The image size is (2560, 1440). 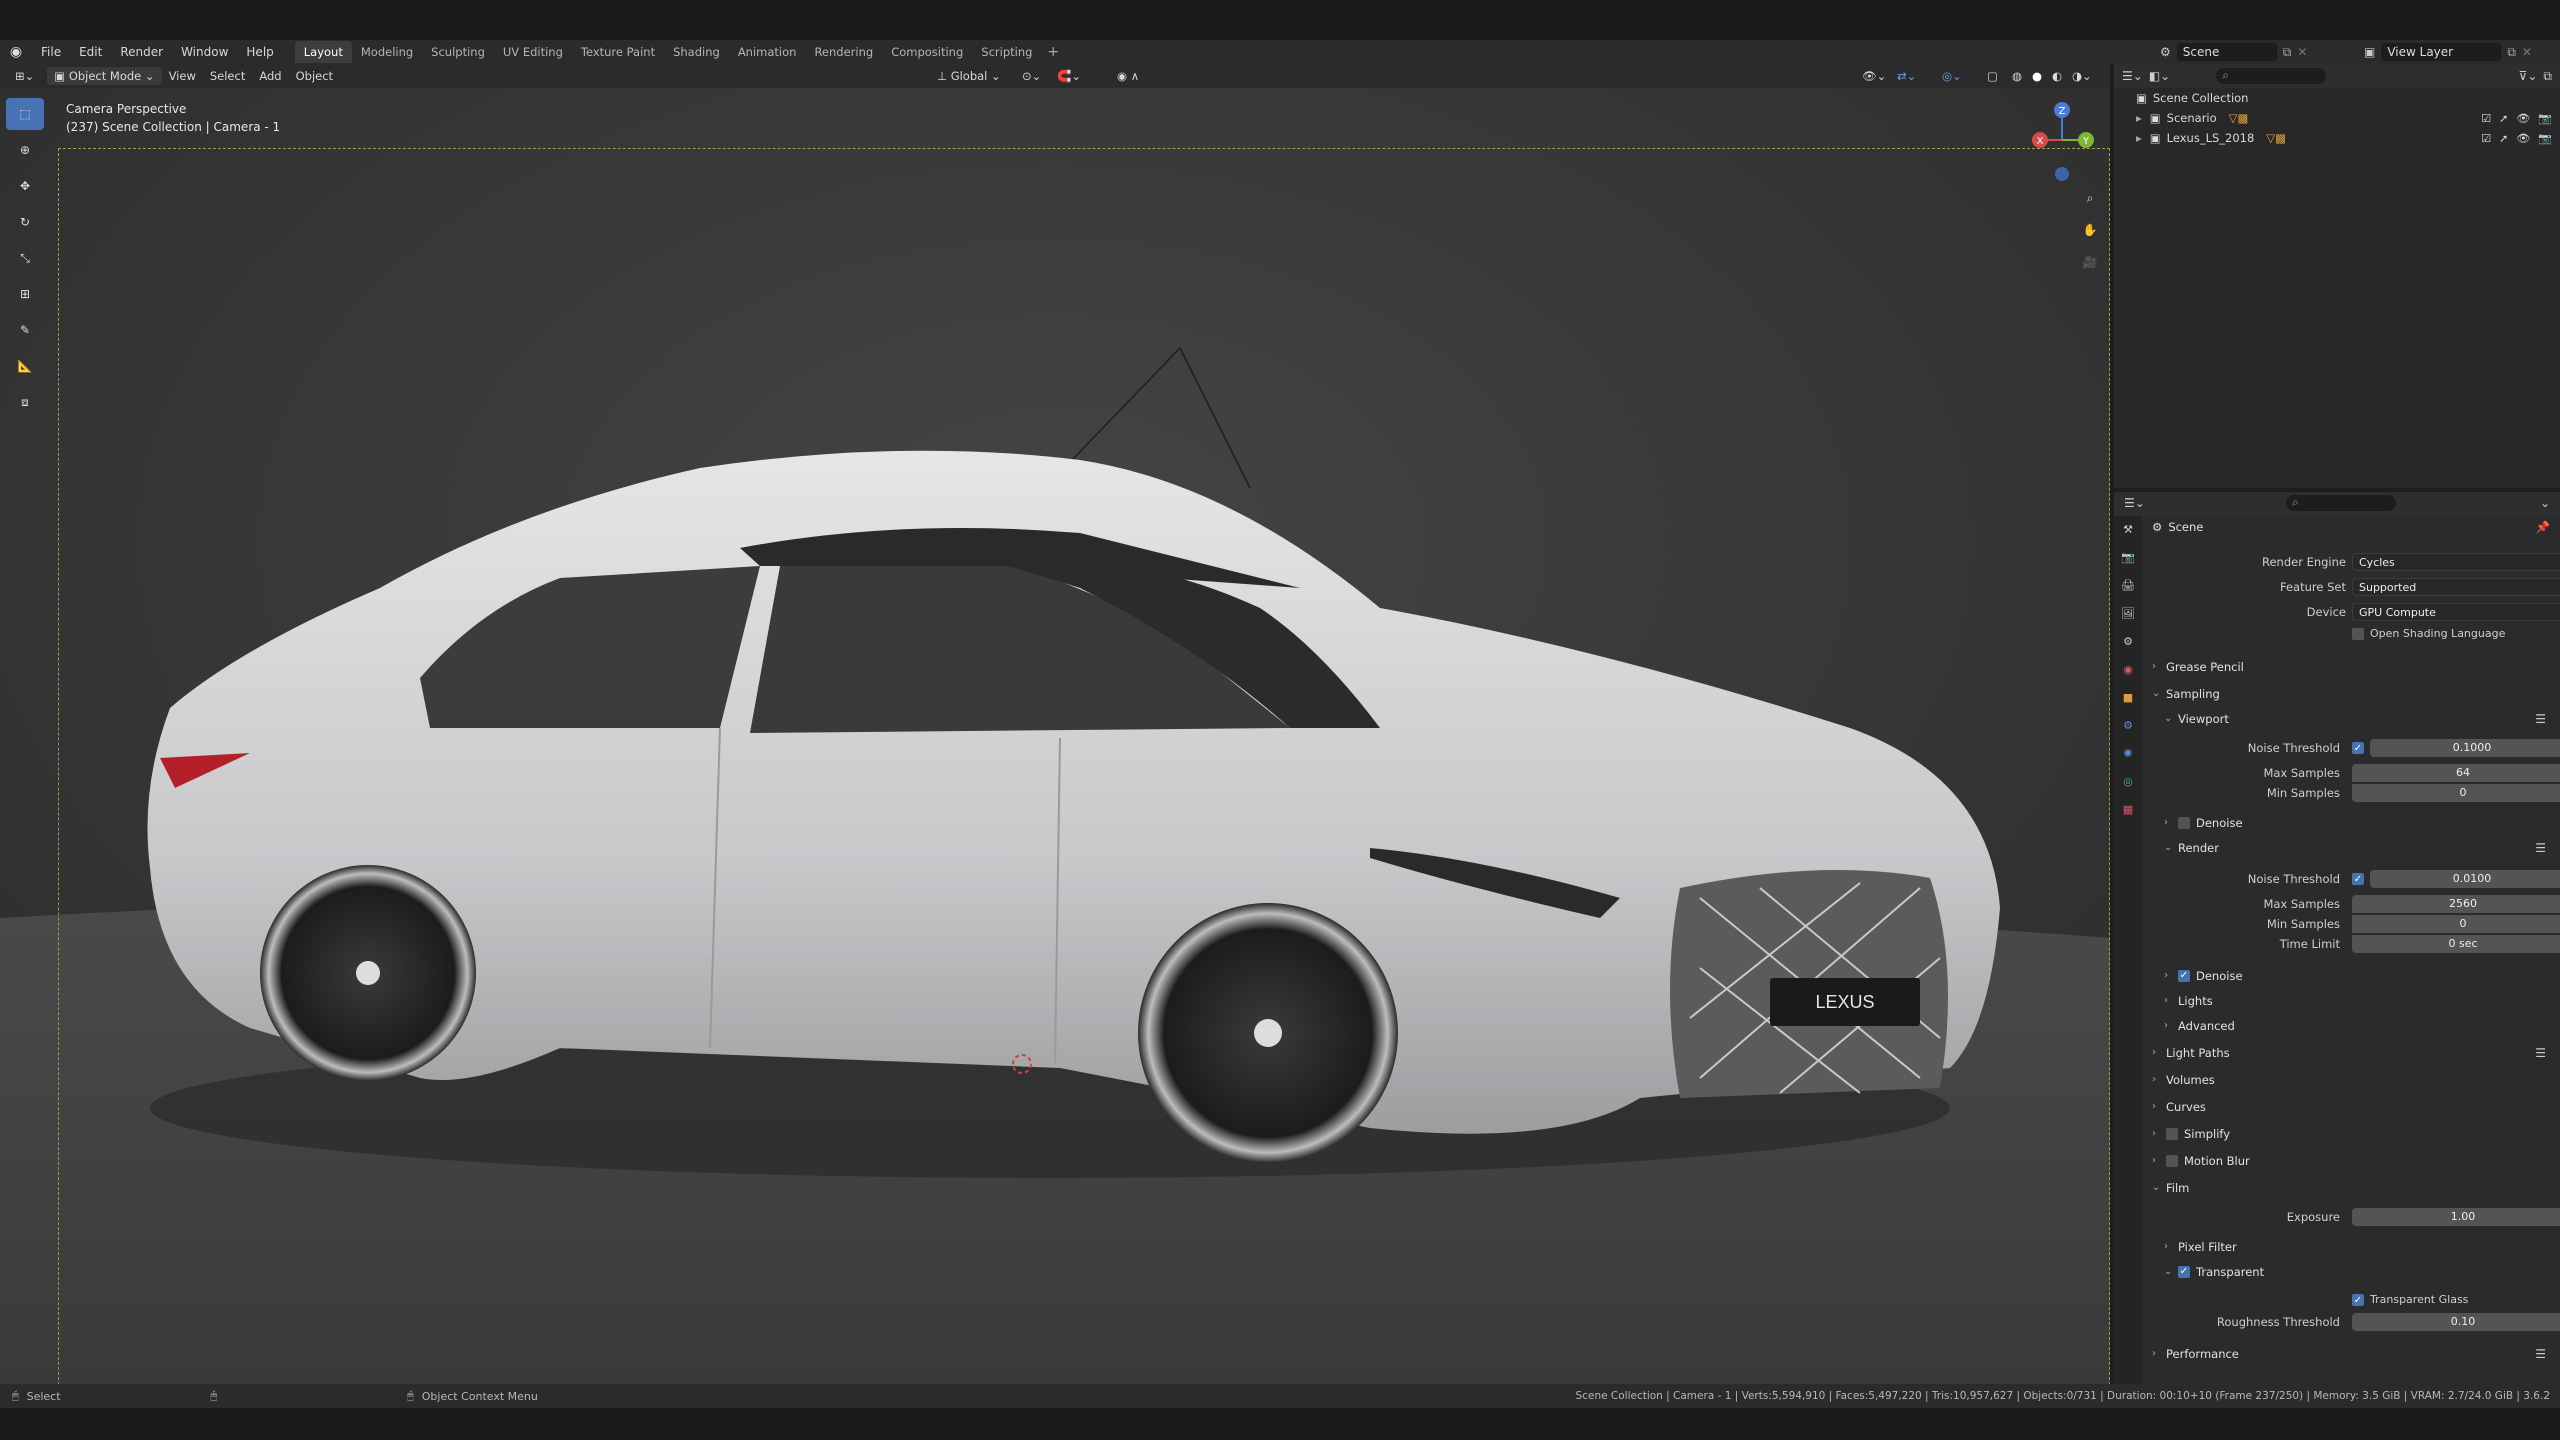 What do you see at coordinates (1128, 76) in the screenshot?
I see `proportional-edit-icon: ◉ ∧` at bounding box center [1128, 76].